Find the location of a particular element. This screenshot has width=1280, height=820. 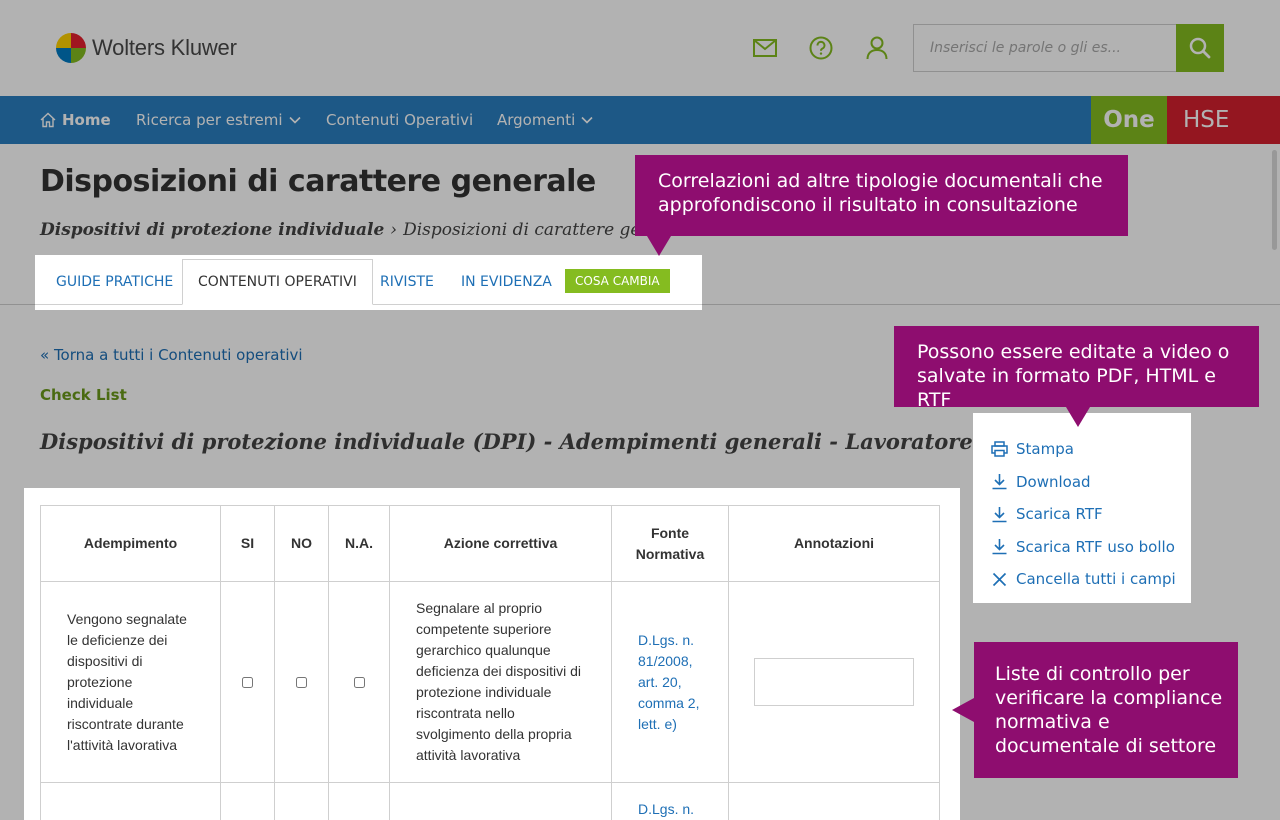

column-header: Azione correttiva is located at coordinates (500, 543).